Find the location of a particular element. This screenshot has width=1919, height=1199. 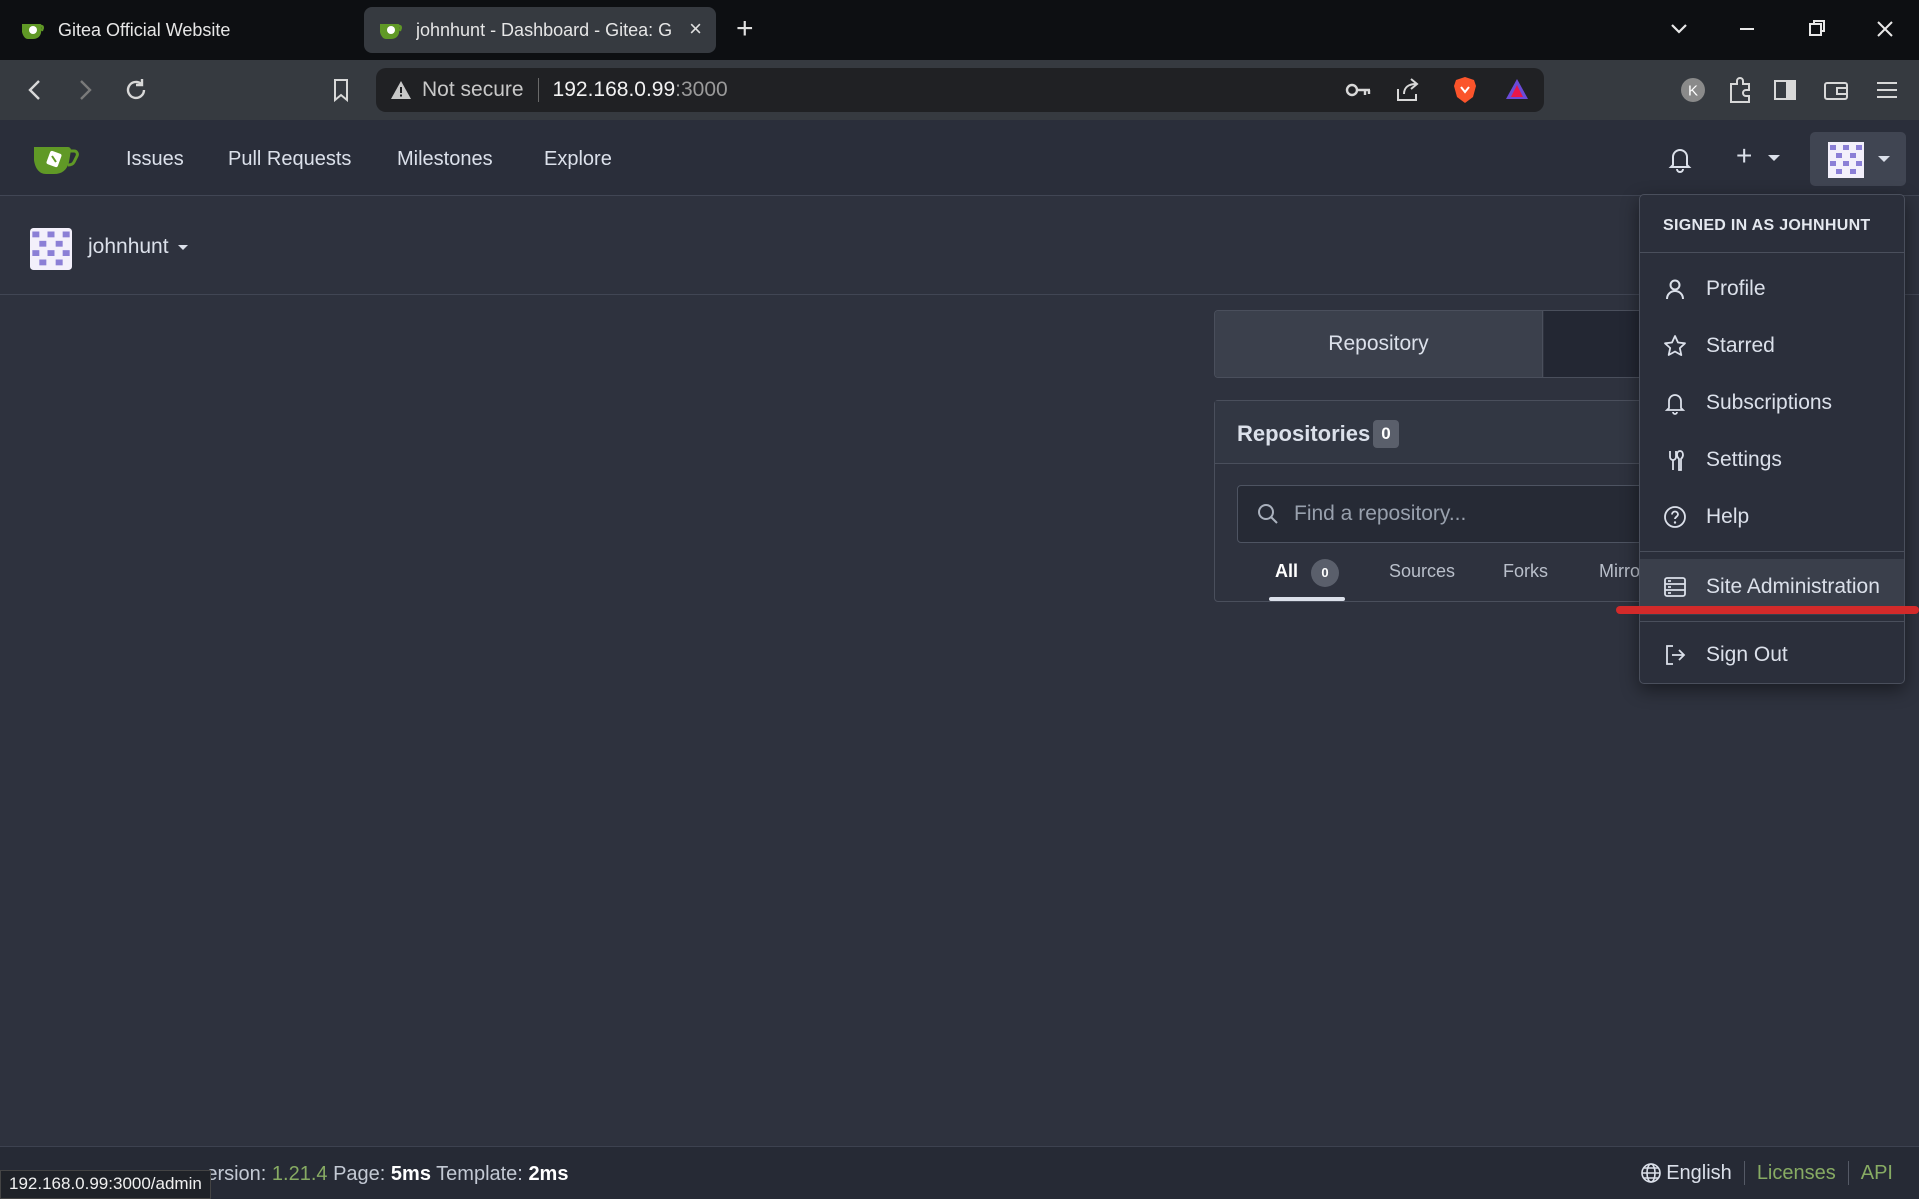

close-tab-icon: × is located at coordinates (695, 29).